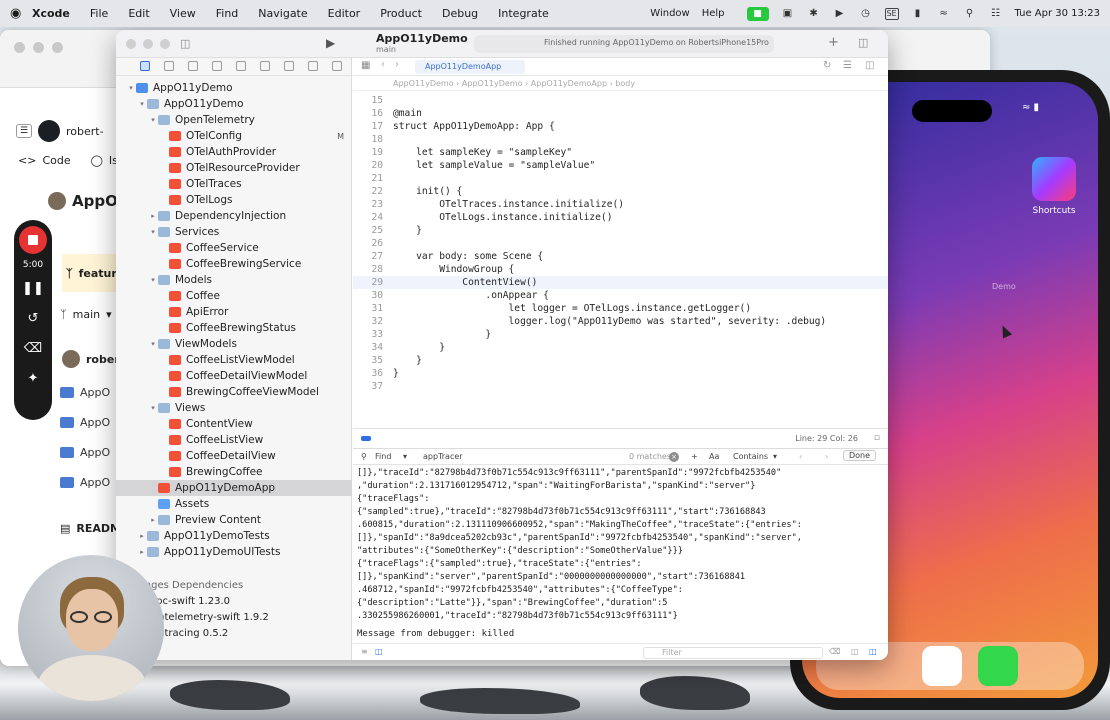 This screenshot has height=720, width=1110. I want to click on search-icon, so click(217, 66).